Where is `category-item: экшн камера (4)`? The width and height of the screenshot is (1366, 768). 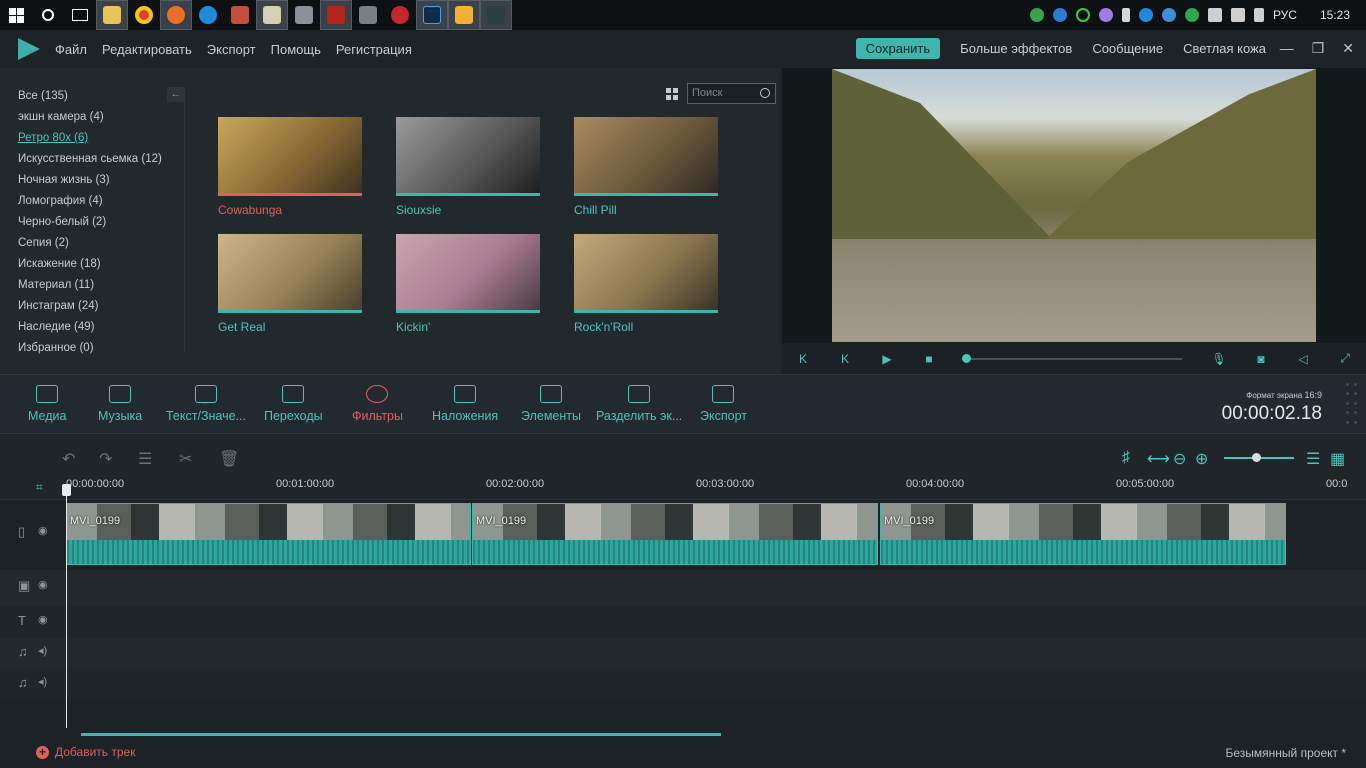 category-item: экшн камера (4) is located at coordinates (98, 117).